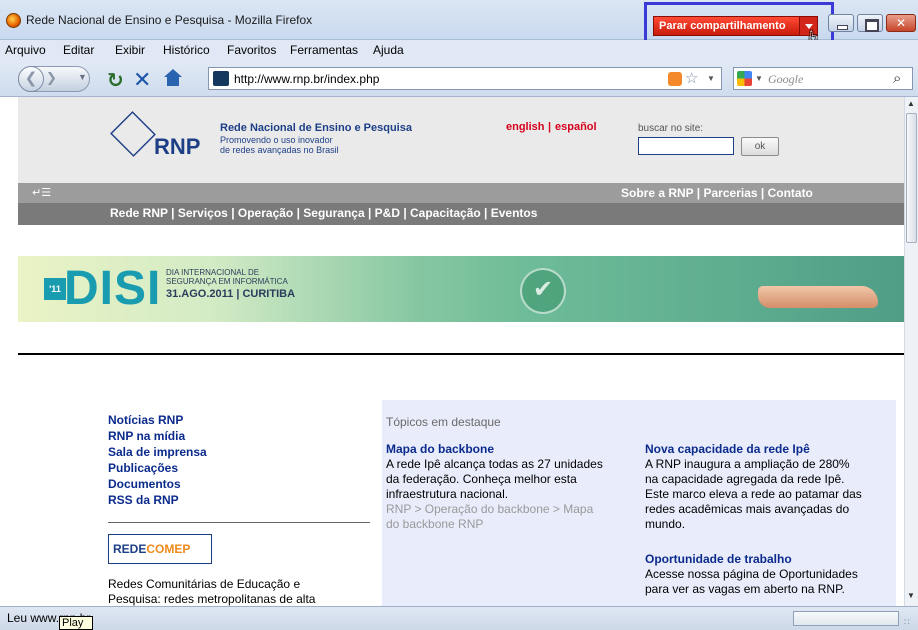 The width and height of the screenshot is (918, 630). Describe the element at coordinates (759, 78) in the screenshot. I see `search-engine-dropdown-icon: ▼` at that location.